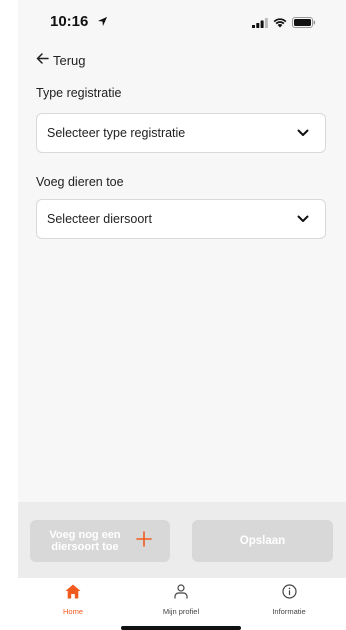 This screenshot has width=346, height=630. What do you see at coordinates (181, 594) in the screenshot?
I see `user-icon` at bounding box center [181, 594].